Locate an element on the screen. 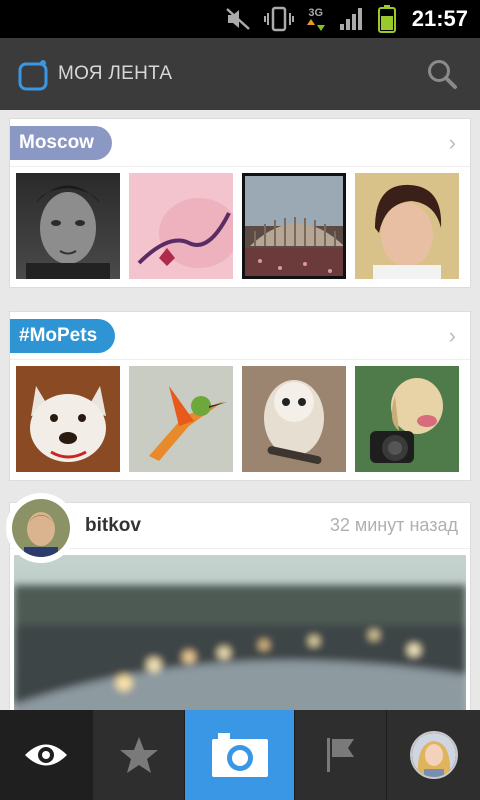  nav-profile is located at coordinates (433, 755).